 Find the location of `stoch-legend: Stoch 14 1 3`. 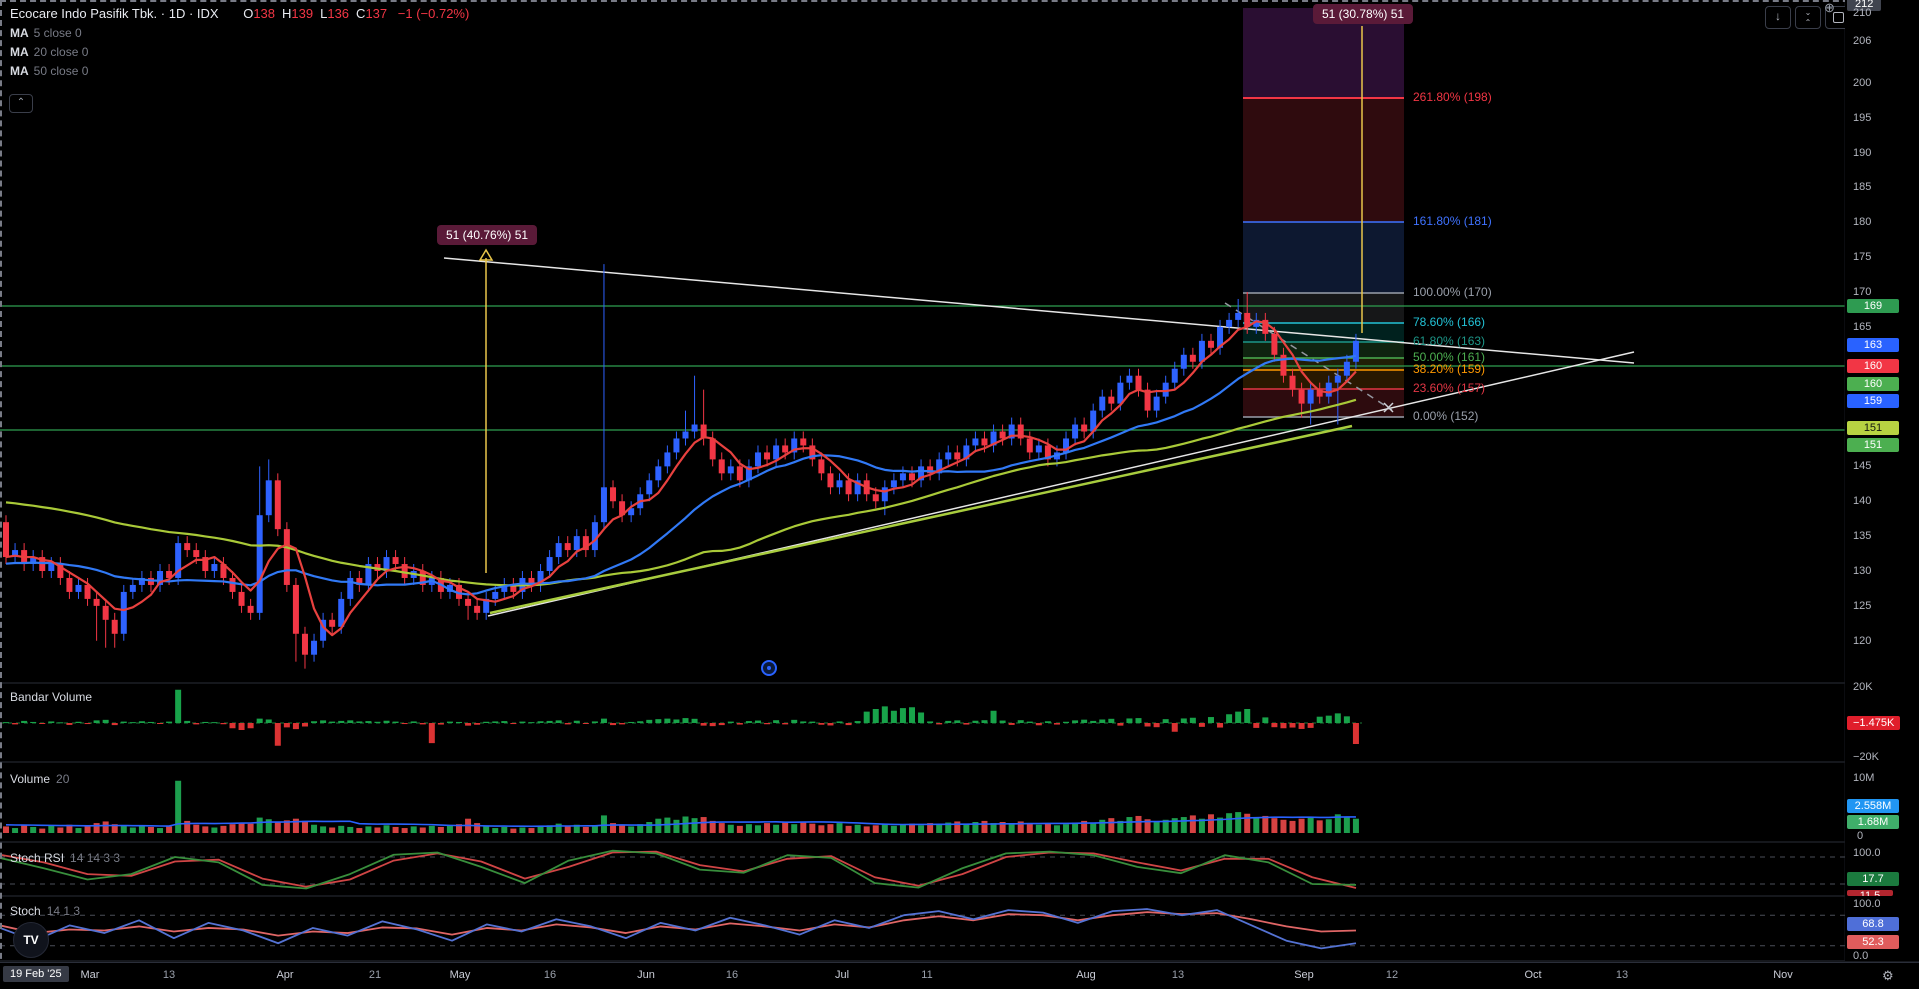

stoch-legend: Stoch 14 1 3 is located at coordinates (45, 911).